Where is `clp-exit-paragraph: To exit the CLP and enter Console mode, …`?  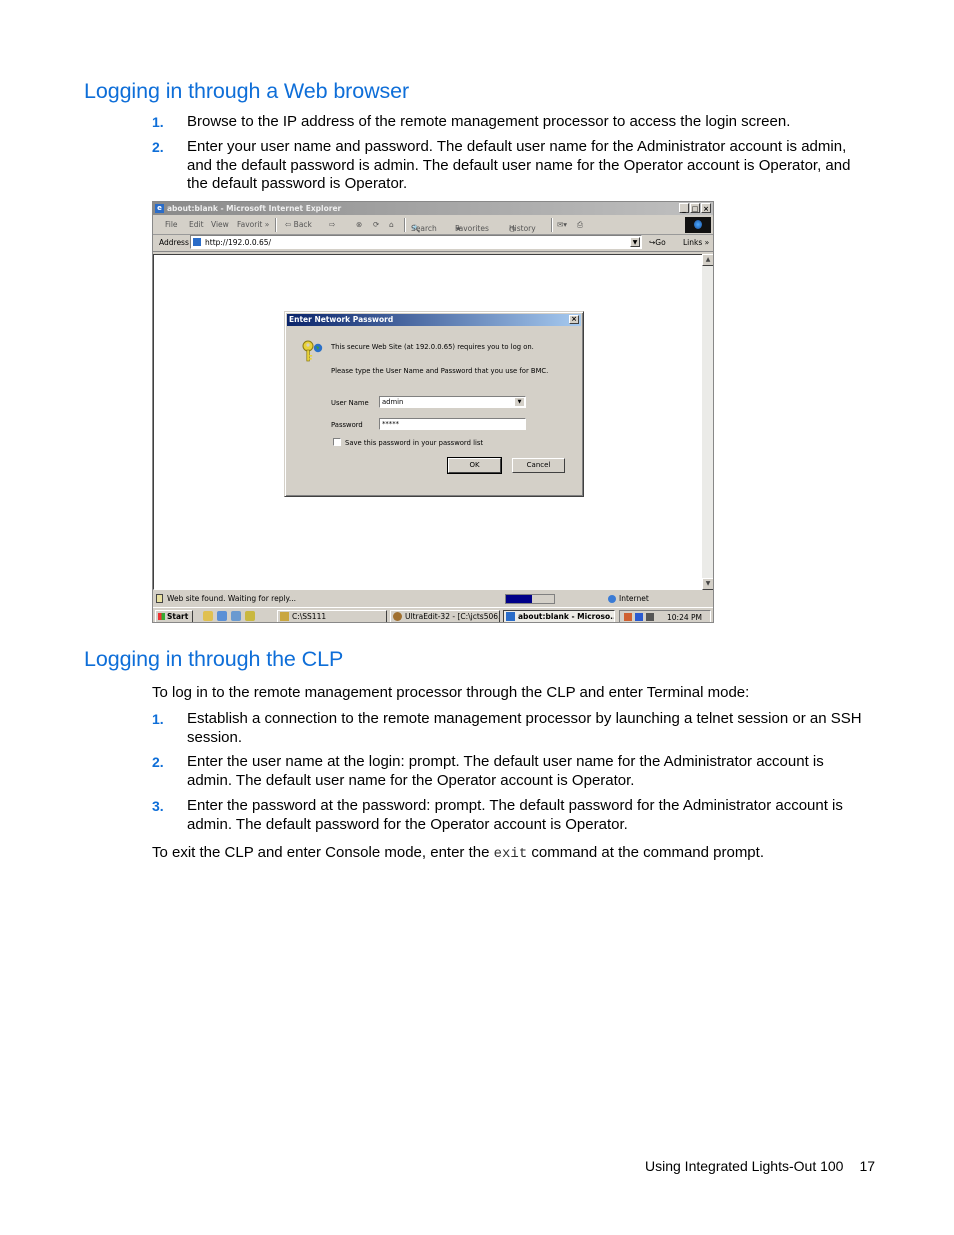
clp-exit-paragraph: To exit the CLP and enter Console mode, … is located at coordinates (512, 854).